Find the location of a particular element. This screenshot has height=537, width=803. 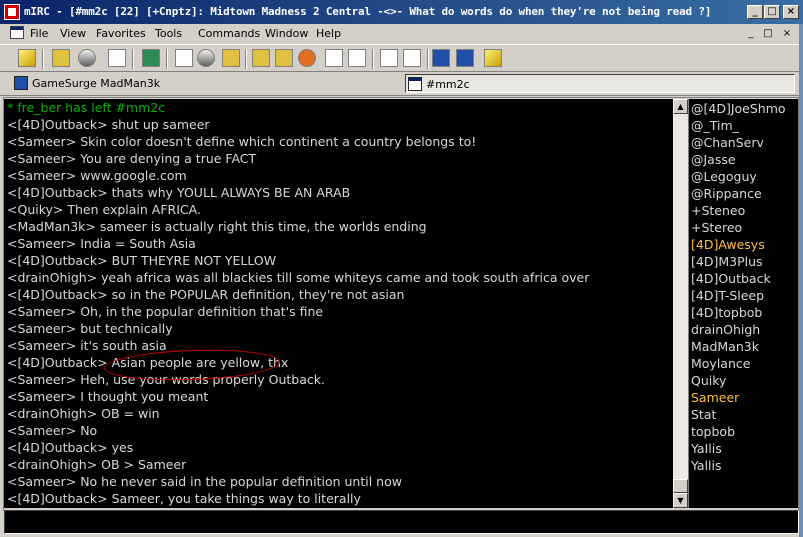

chat-line: <Quiky> Then explain AFRICA. is located at coordinates (104, 209).